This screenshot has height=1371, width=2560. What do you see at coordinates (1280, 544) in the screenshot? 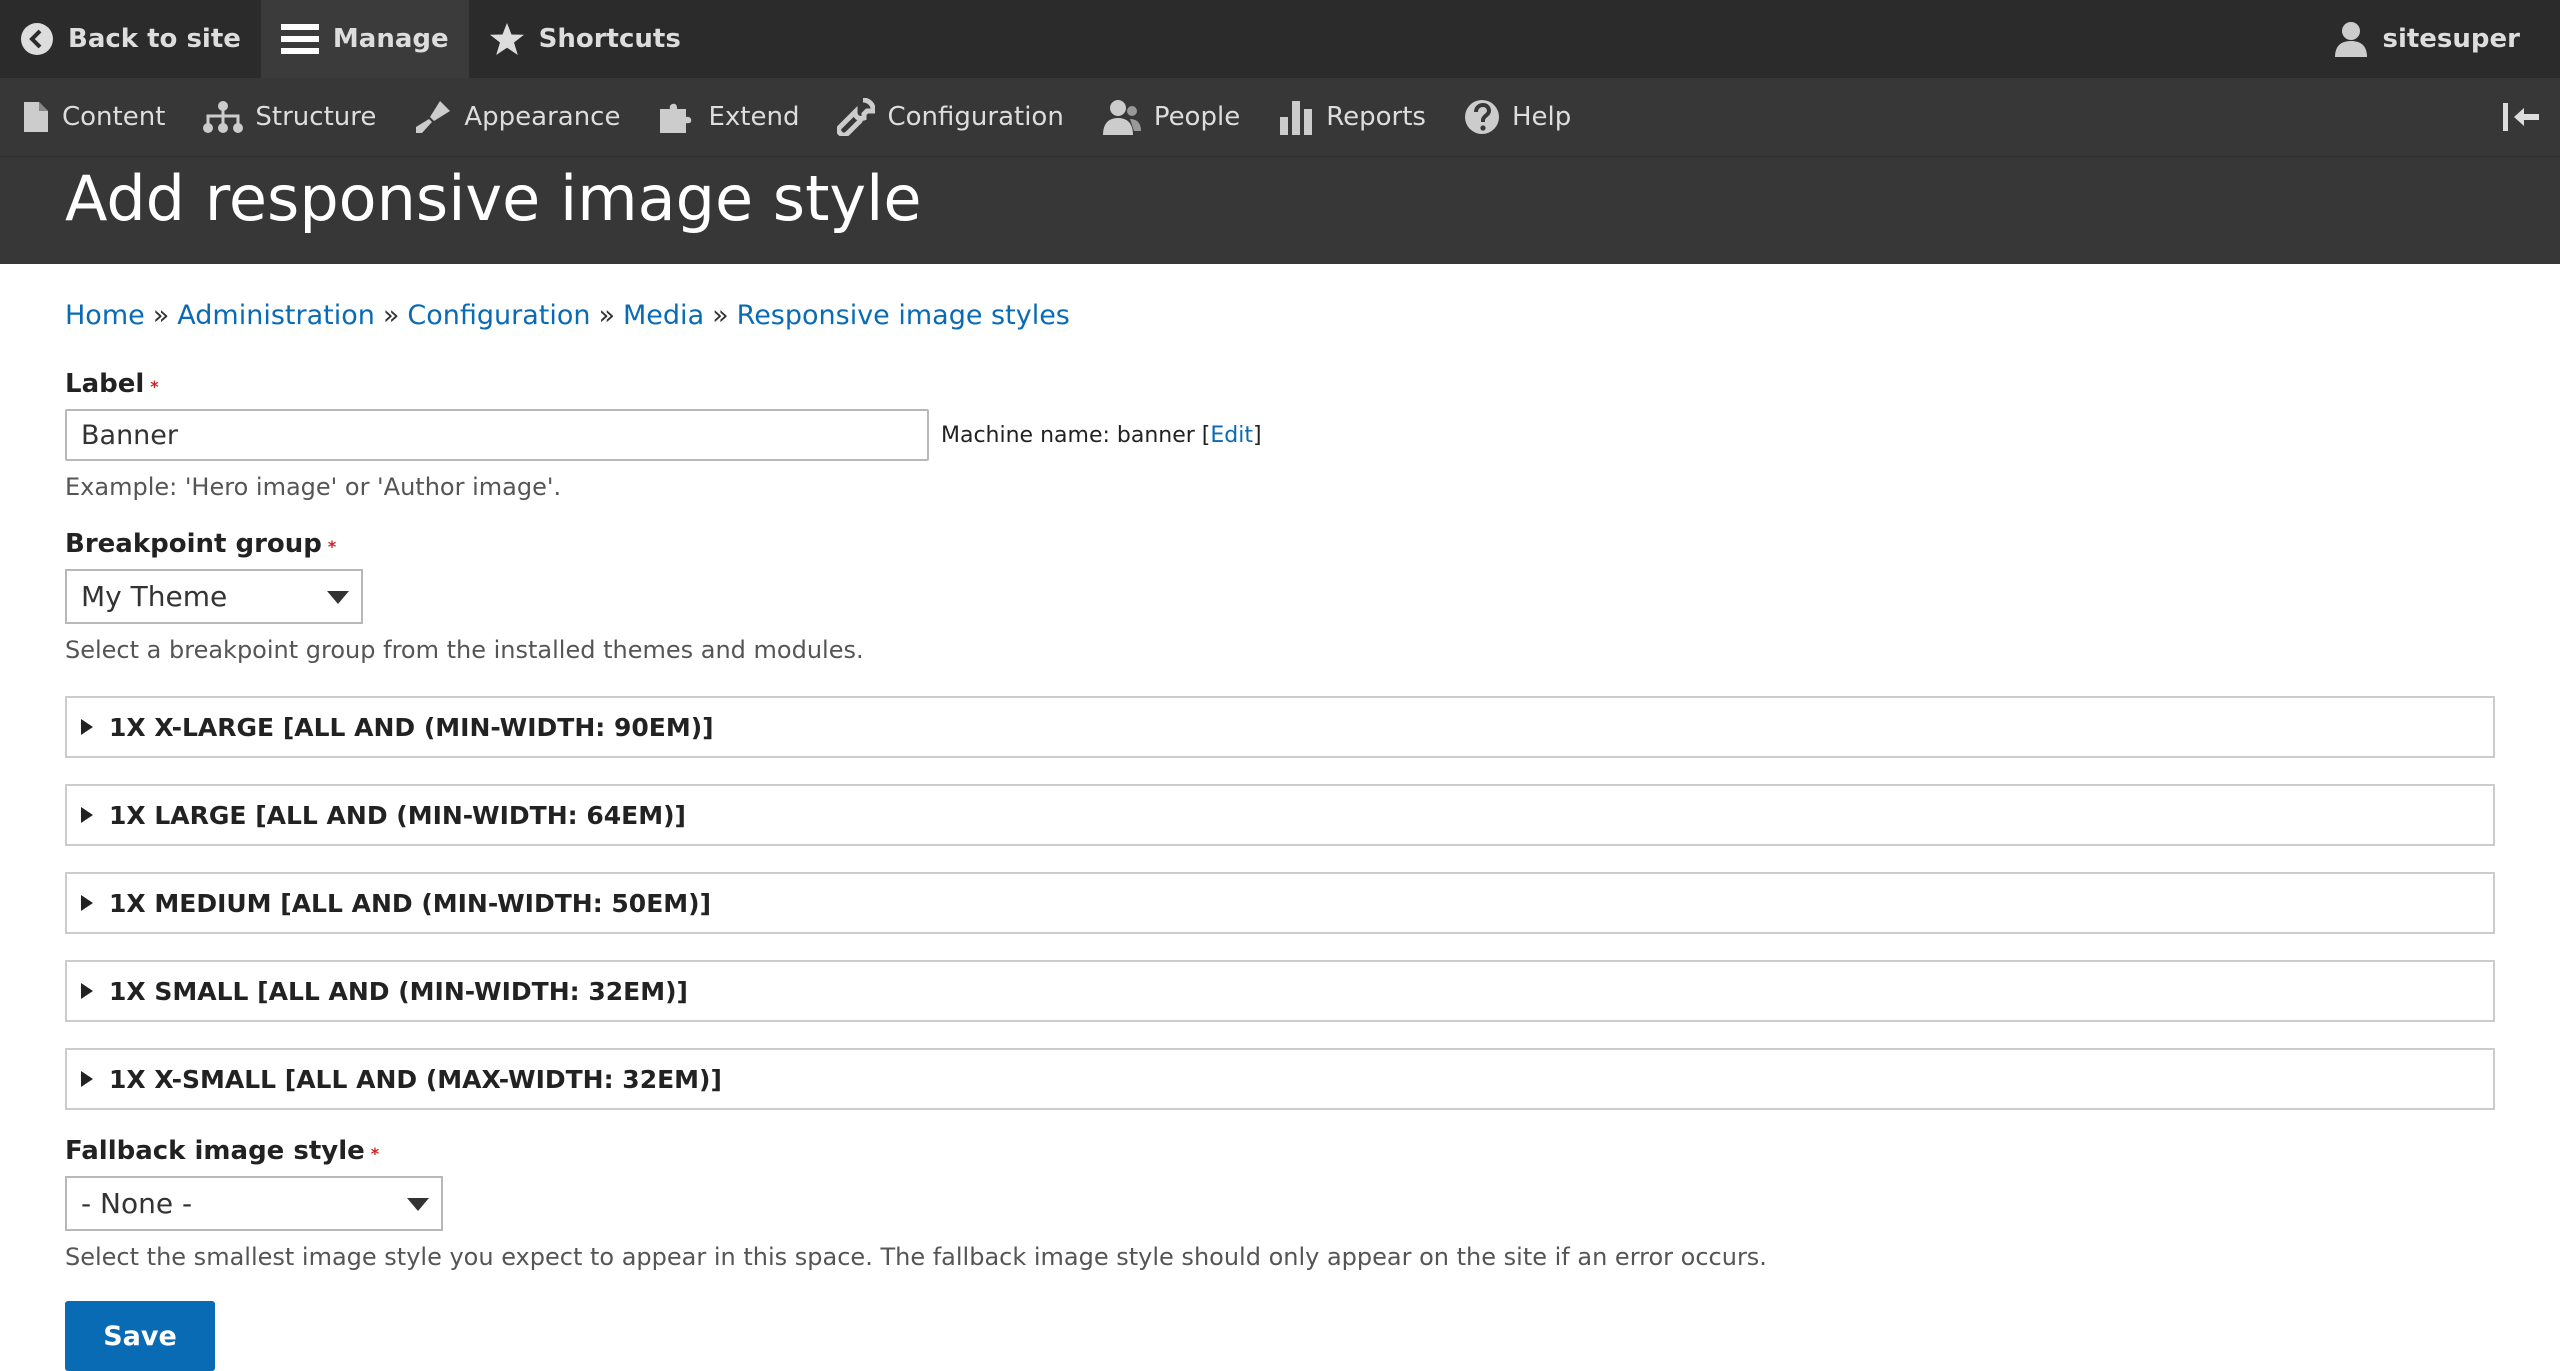
I see `breakpoint-group-field: Breakpoint group *` at bounding box center [1280, 544].